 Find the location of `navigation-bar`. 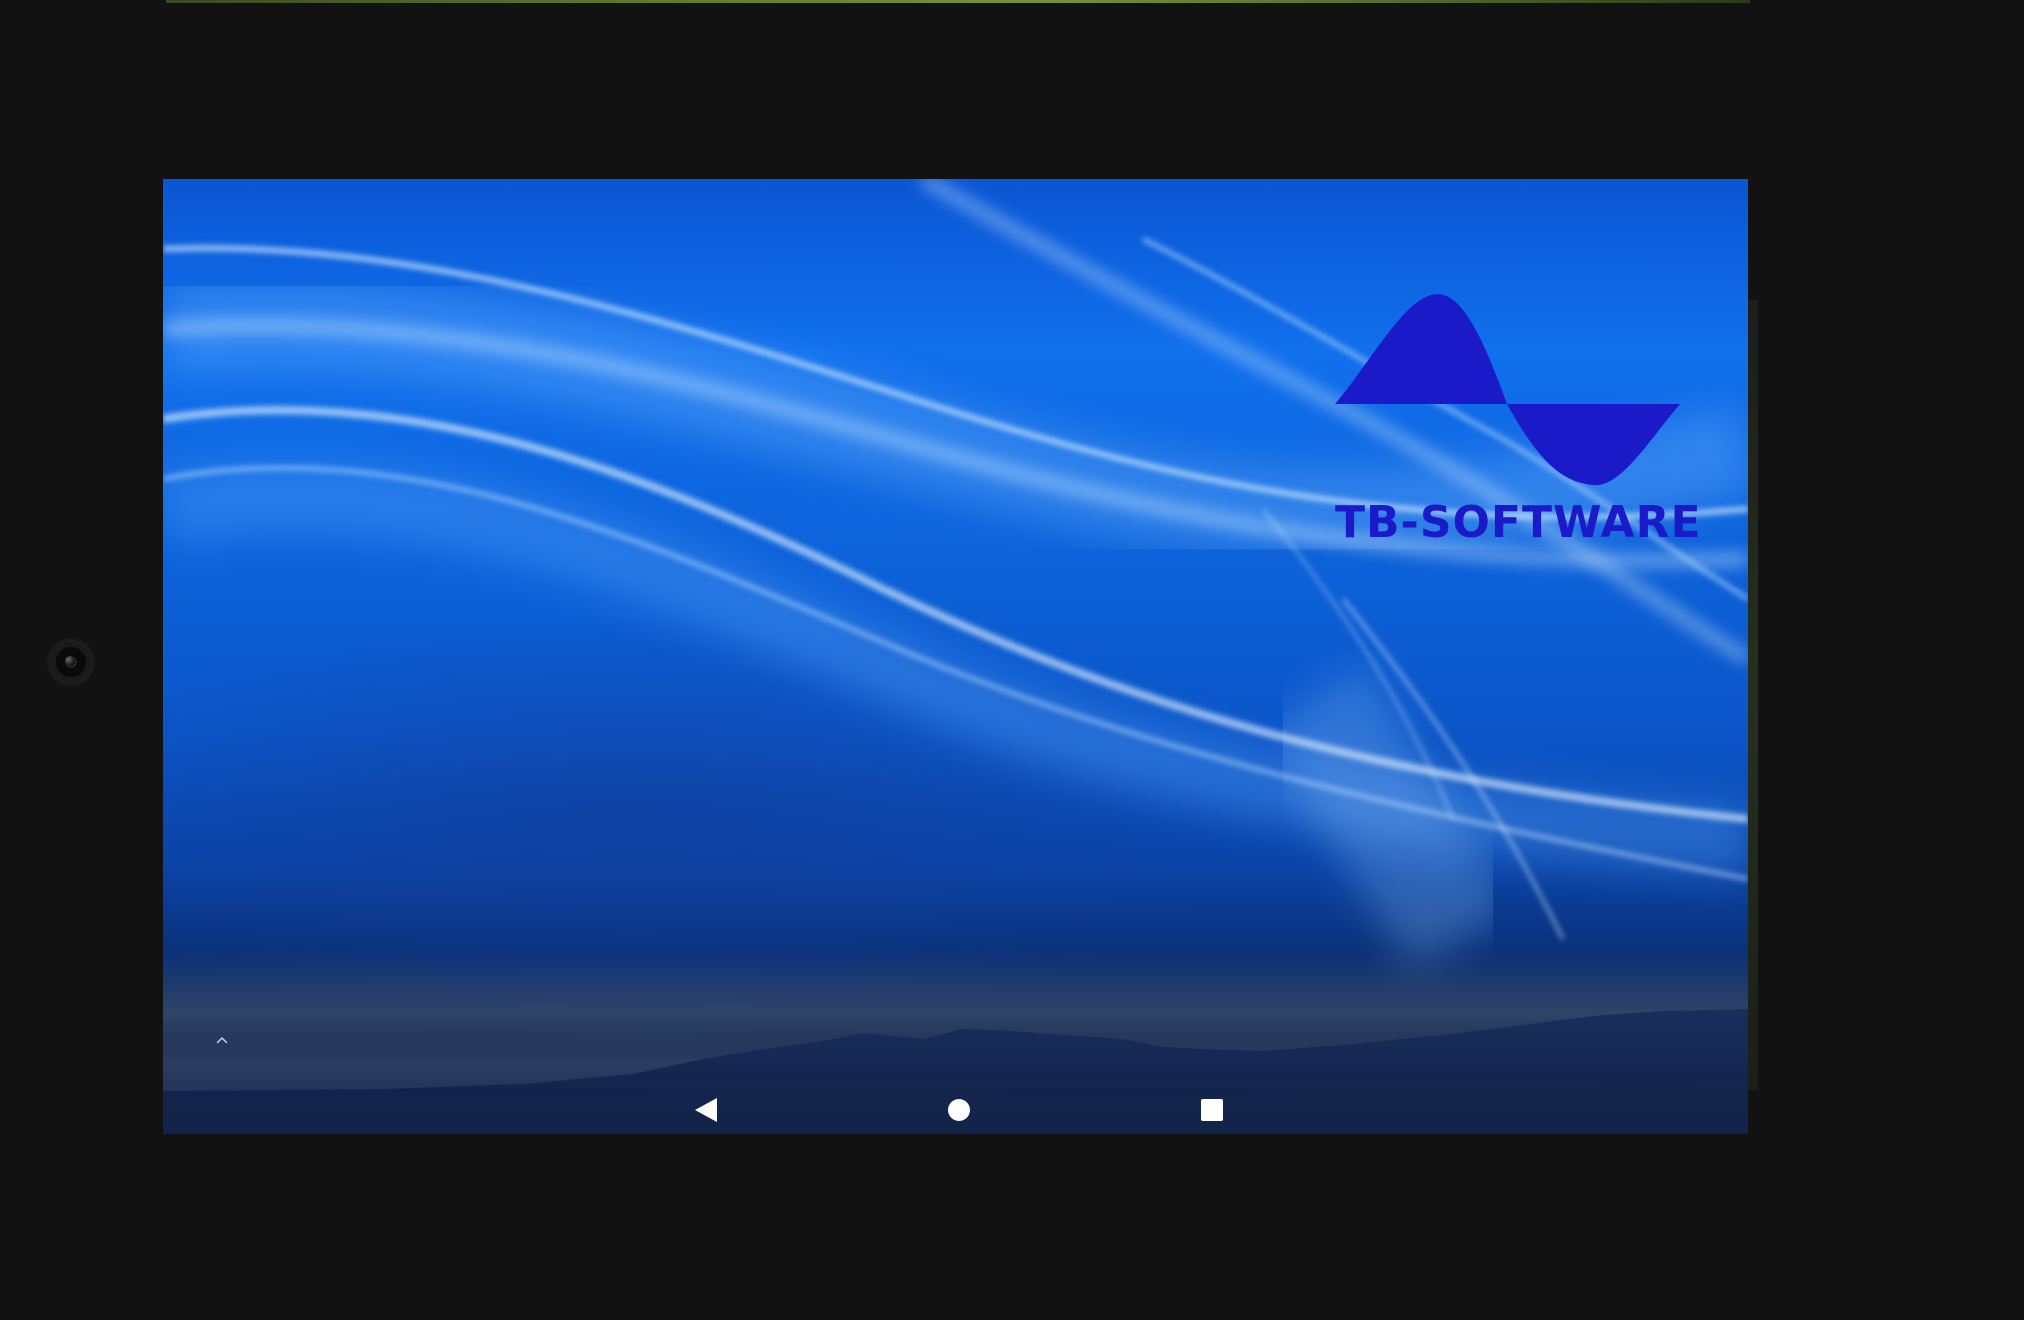

navigation-bar is located at coordinates (955, 1109).